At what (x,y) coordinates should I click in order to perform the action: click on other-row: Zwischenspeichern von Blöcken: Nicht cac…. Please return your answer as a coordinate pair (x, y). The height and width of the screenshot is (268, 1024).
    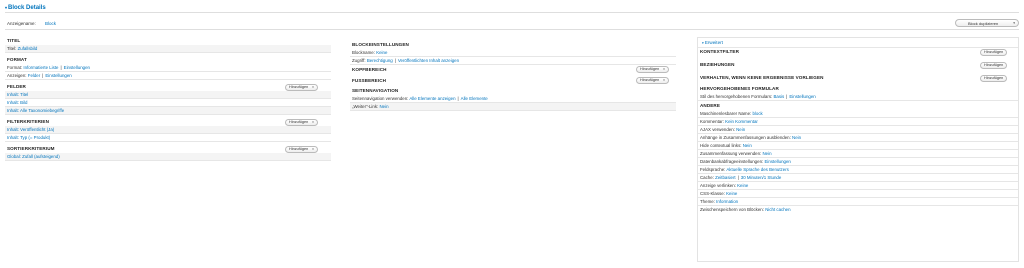
    Looking at the image, I should click on (745, 209).